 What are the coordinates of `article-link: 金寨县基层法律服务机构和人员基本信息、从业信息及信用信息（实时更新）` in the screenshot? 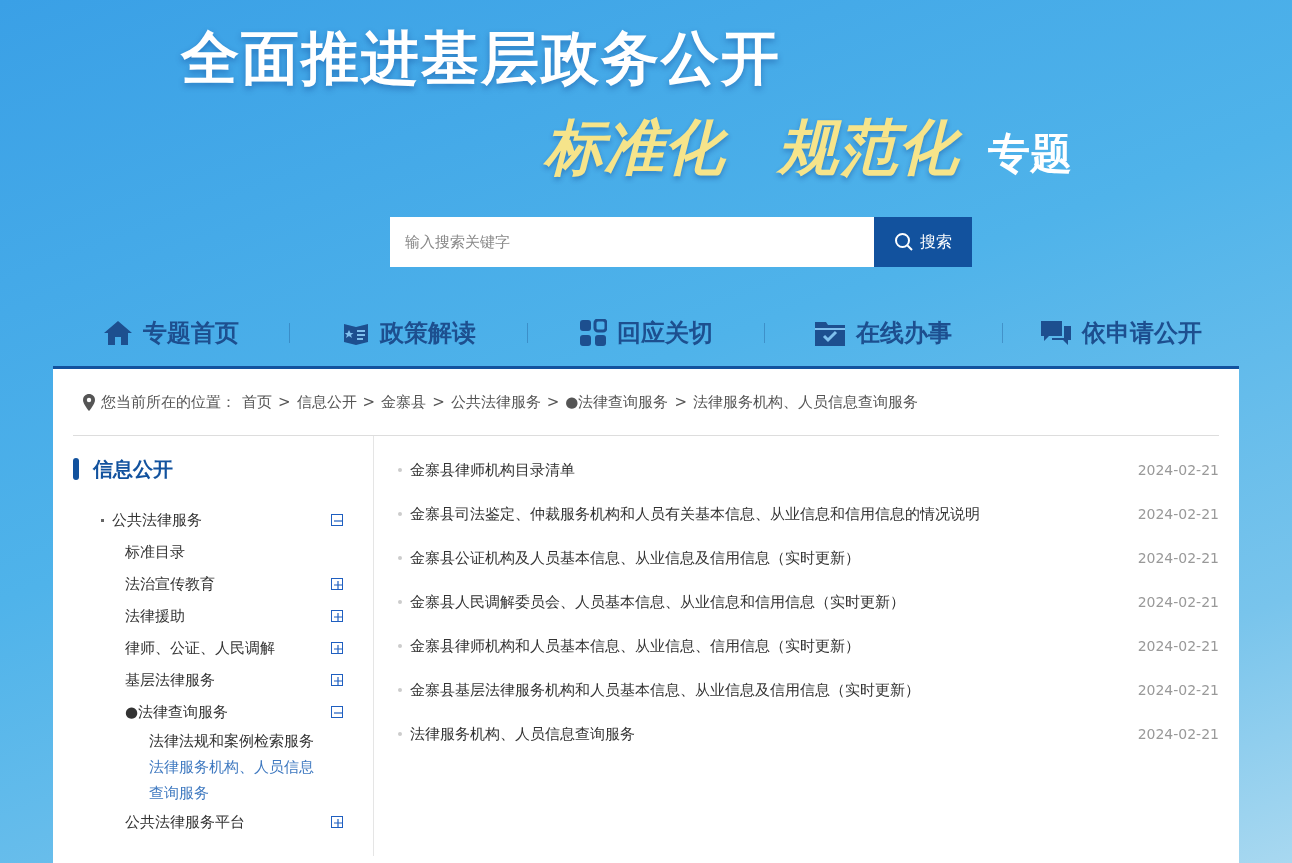 It's located at (665, 690).